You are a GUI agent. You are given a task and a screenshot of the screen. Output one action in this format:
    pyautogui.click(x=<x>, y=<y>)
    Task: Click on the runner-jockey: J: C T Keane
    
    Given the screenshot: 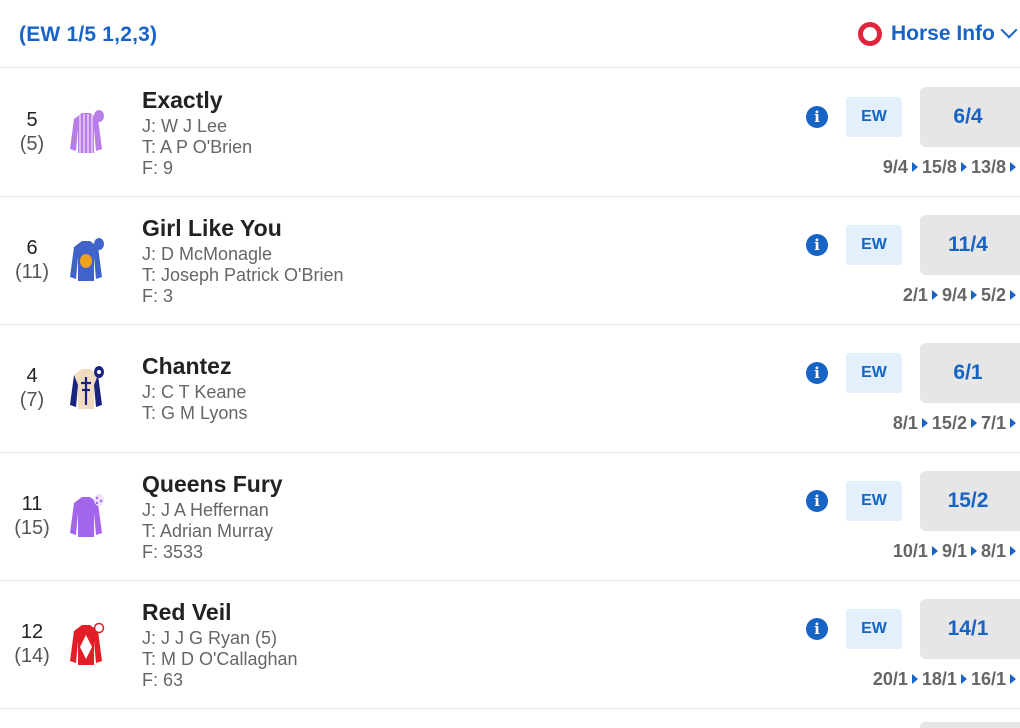 What is the action you would take?
    pyautogui.click(x=194, y=392)
    